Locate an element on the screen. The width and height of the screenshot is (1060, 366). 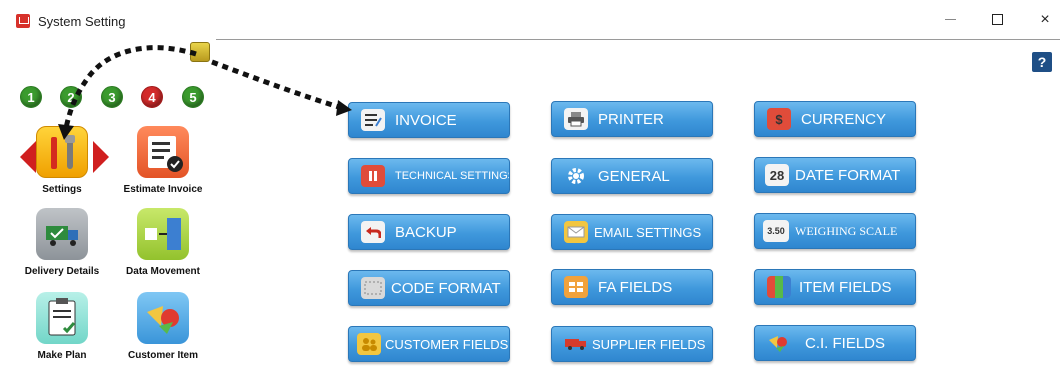
minimize-icon is located at coordinates (950, 20).